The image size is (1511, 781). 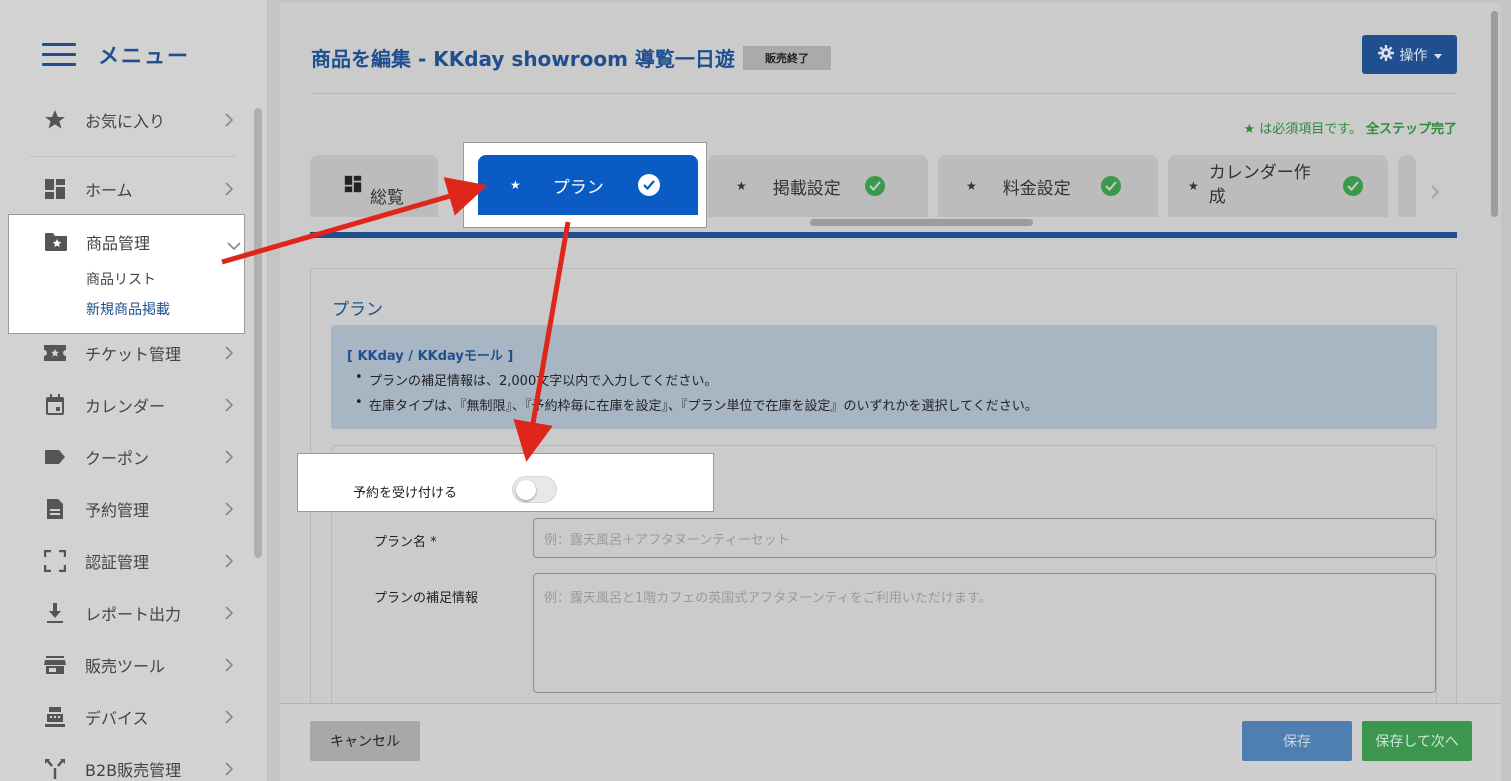 I want to click on calendar-icon, so click(x=55, y=405).